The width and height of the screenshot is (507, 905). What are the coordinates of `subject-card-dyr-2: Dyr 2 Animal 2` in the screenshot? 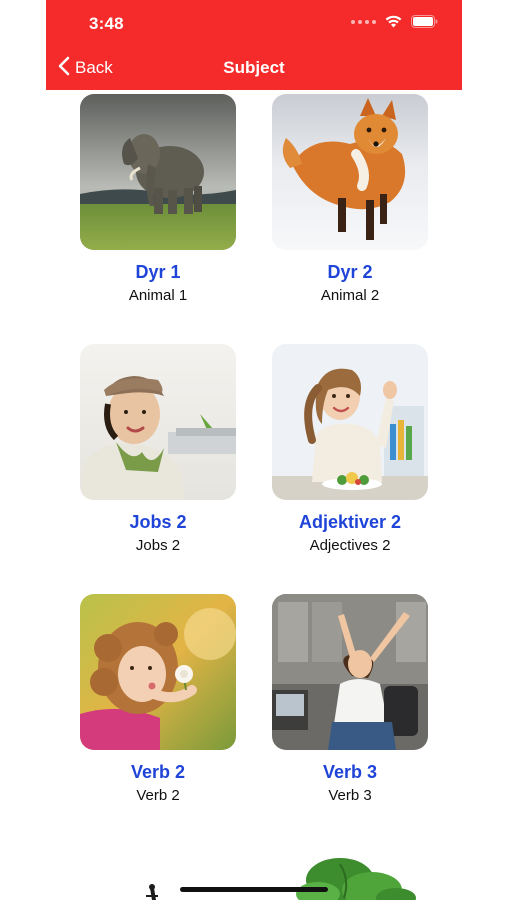 It's located at (350, 199).